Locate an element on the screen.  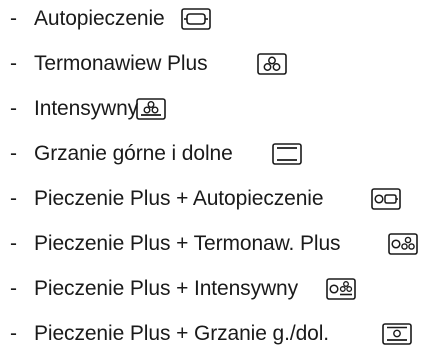
mode-label: Autopieczenie is located at coordinates (99, 18).